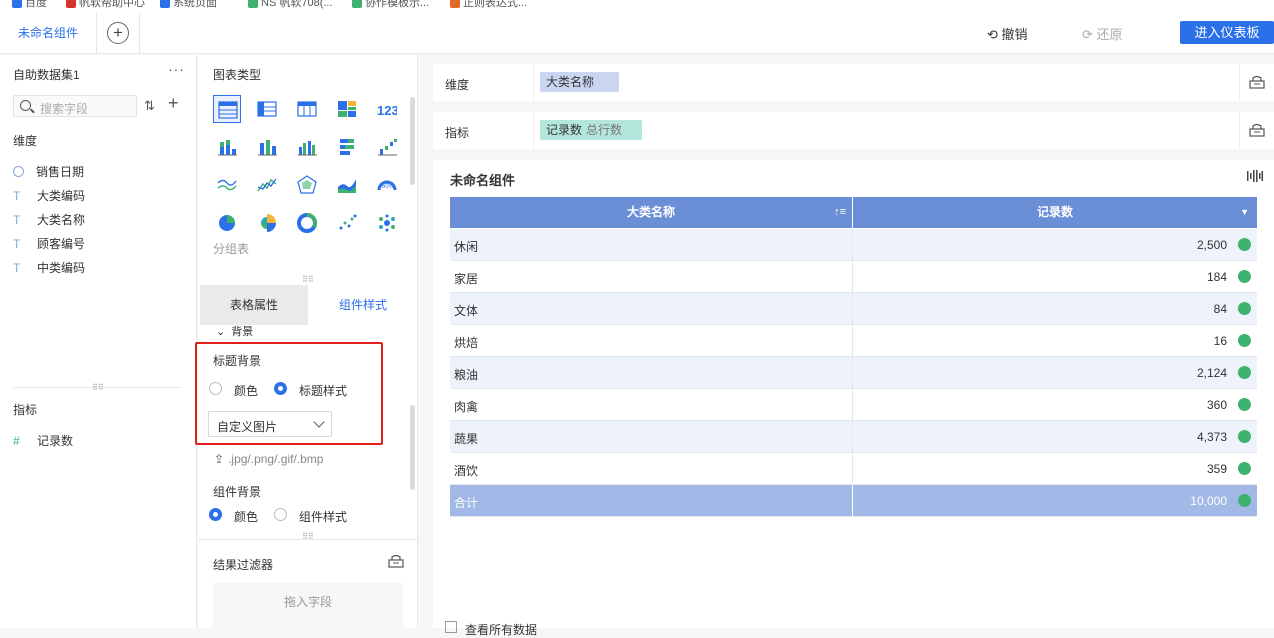 This screenshot has width=1274, height=638. Describe the element at coordinates (75, 106) in the screenshot. I see `search-input: 搜索字段` at that location.